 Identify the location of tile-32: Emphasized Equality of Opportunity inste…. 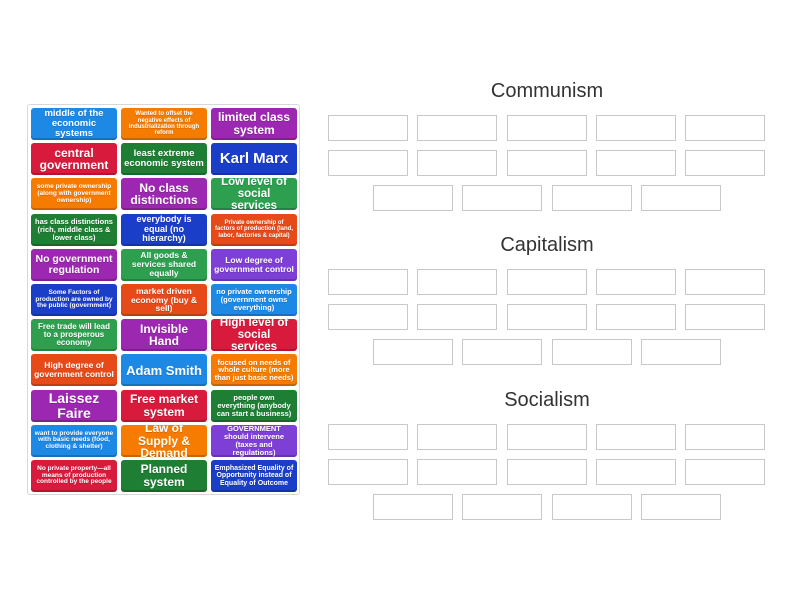
(254, 476).